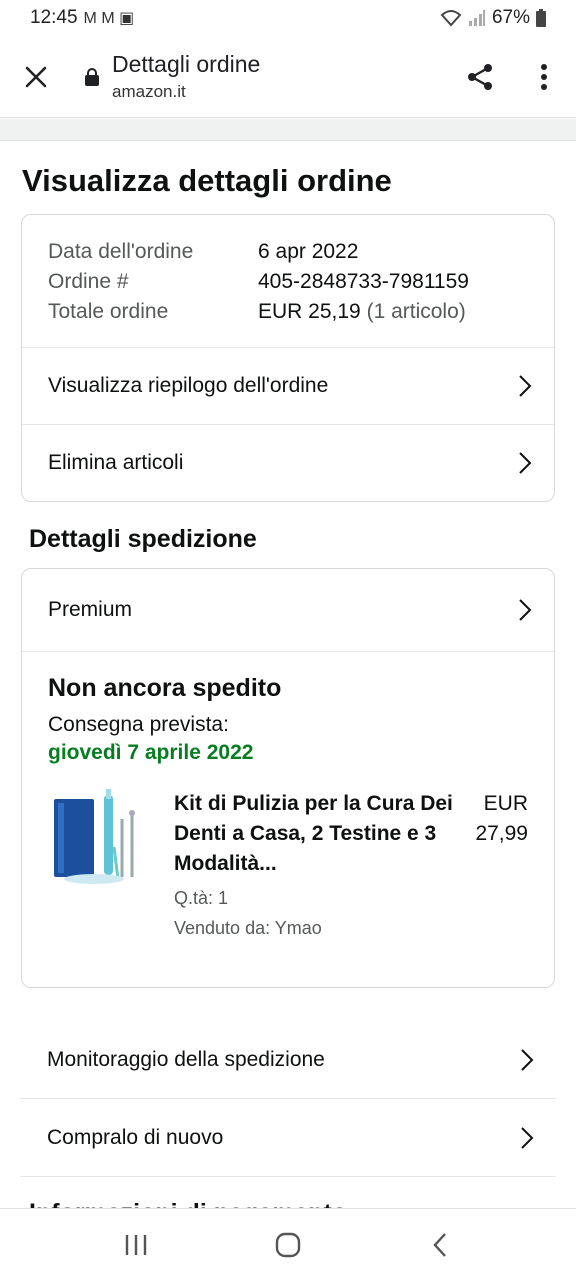 This screenshot has width=576, height=1280. Describe the element at coordinates (188, 385) in the screenshot. I see `view-order-summary-label: Visualizza riepilogo dell'ordine` at that location.